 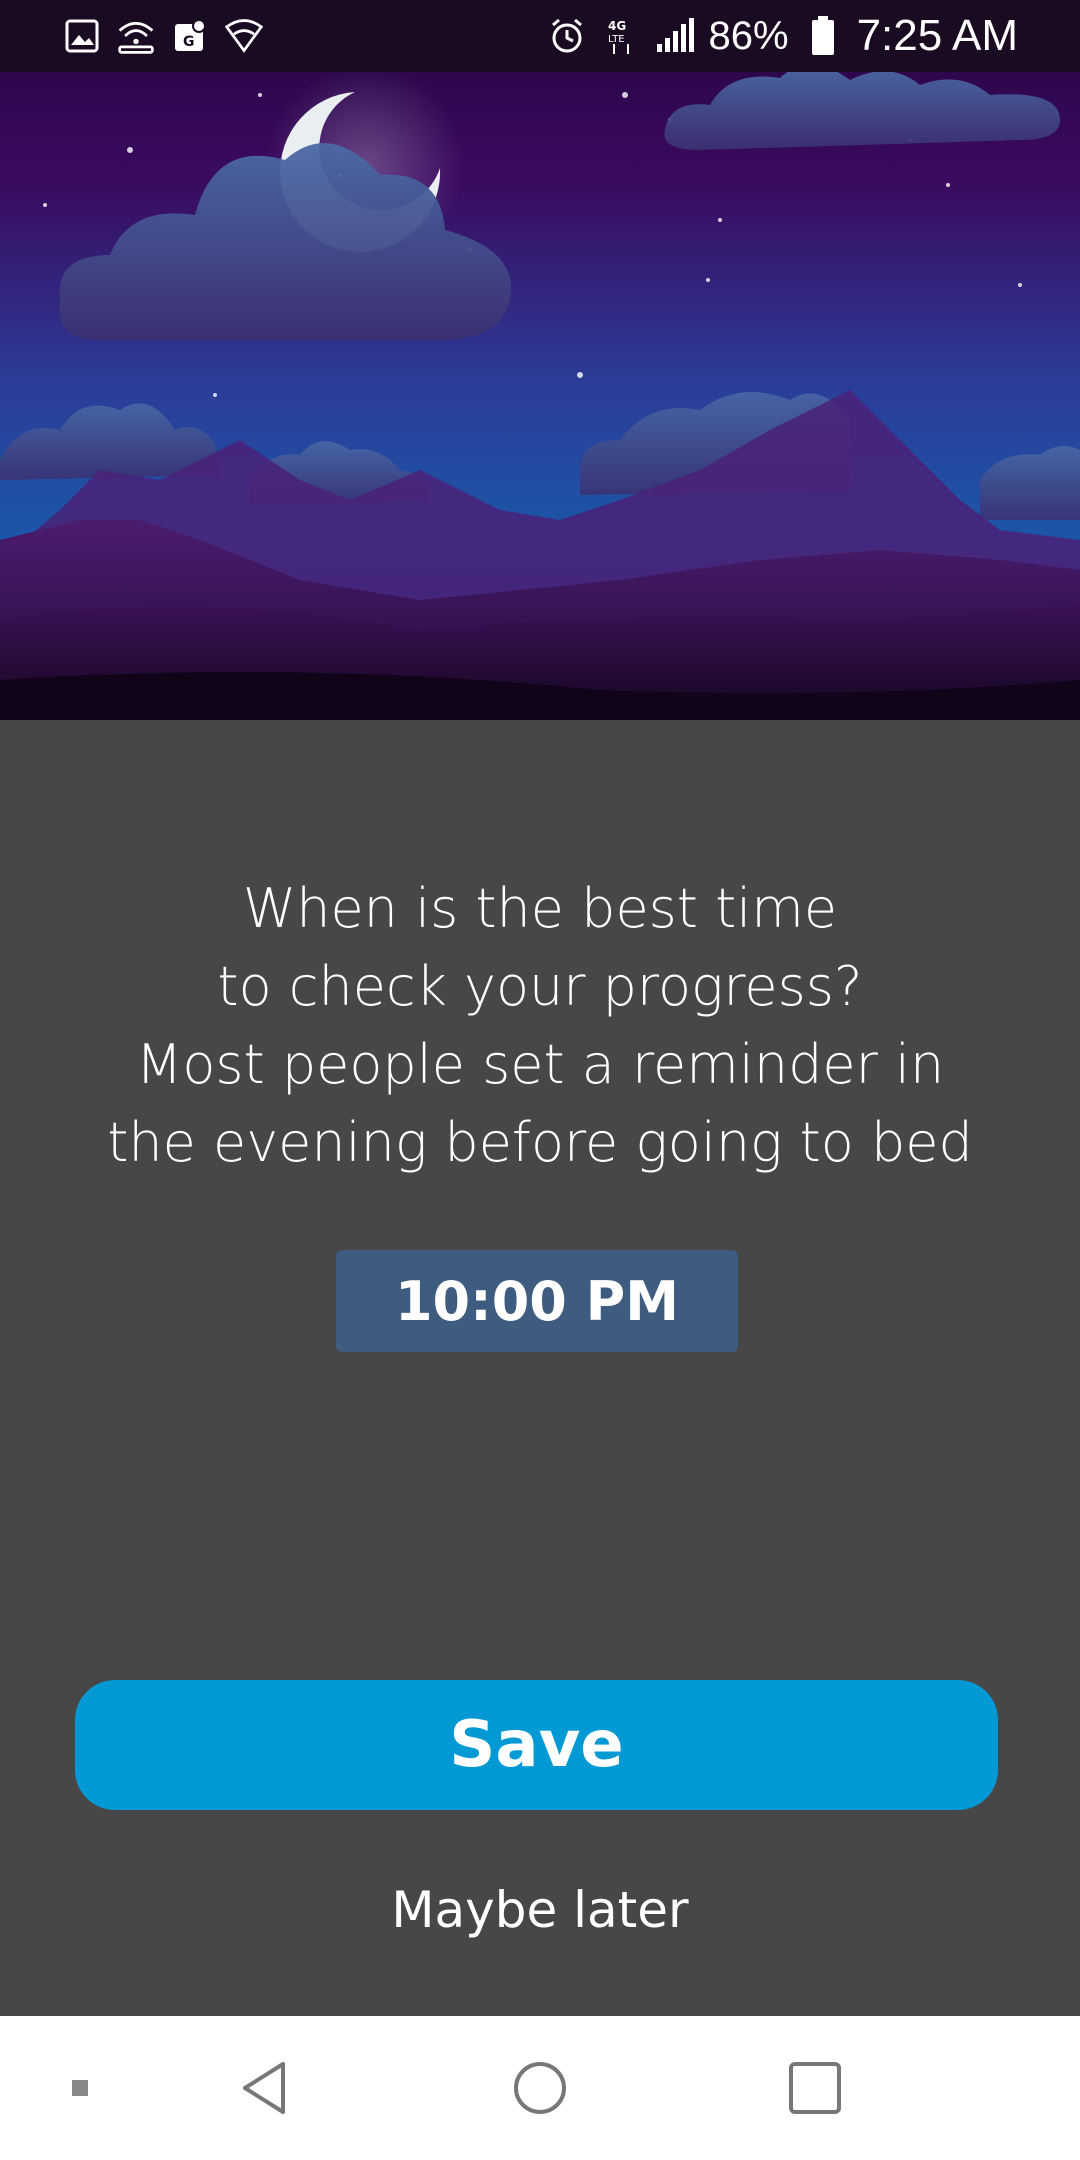 What do you see at coordinates (748, 35) in the screenshot?
I see `battery-percent: 86%` at bounding box center [748, 35].